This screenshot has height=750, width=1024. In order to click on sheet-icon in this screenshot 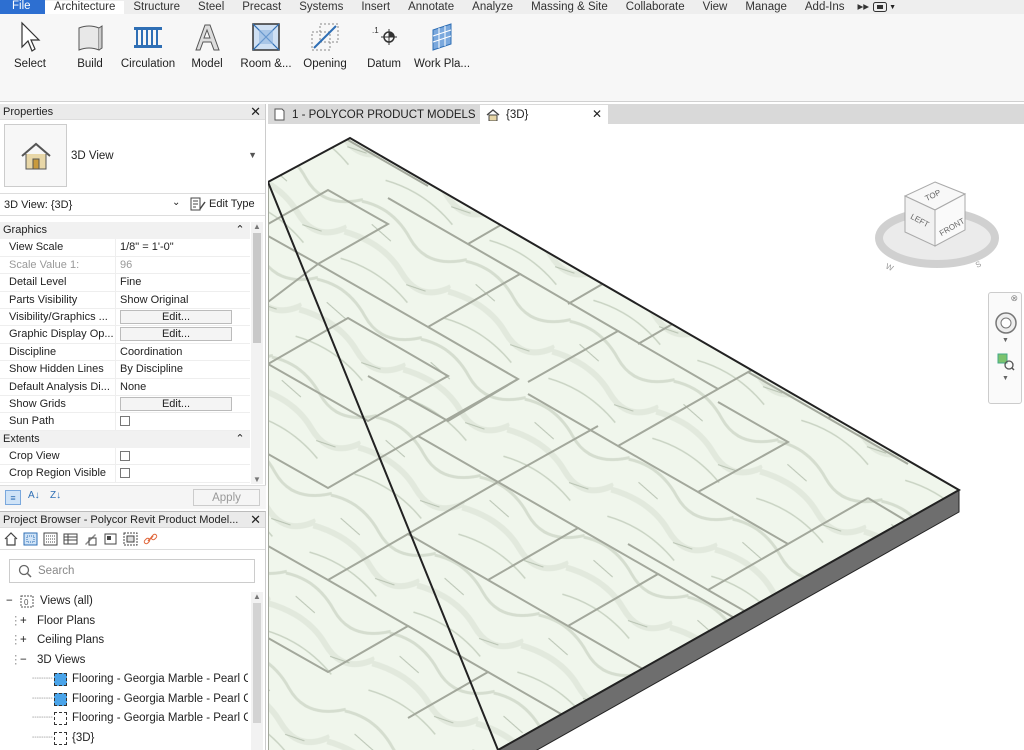, I will do `click(50, 539)`.